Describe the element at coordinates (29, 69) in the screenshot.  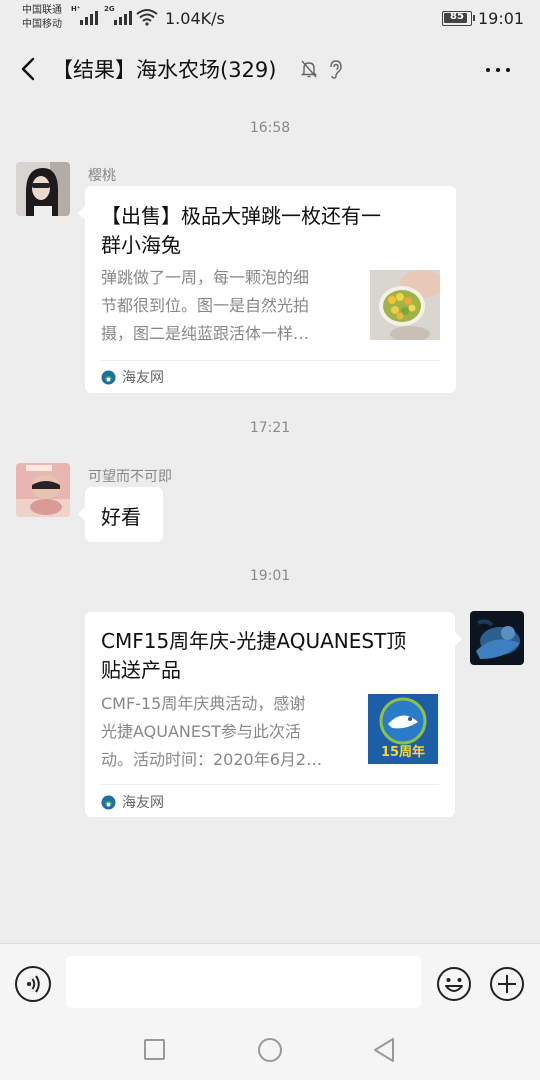
I see `back-arrow-icon` at that location.